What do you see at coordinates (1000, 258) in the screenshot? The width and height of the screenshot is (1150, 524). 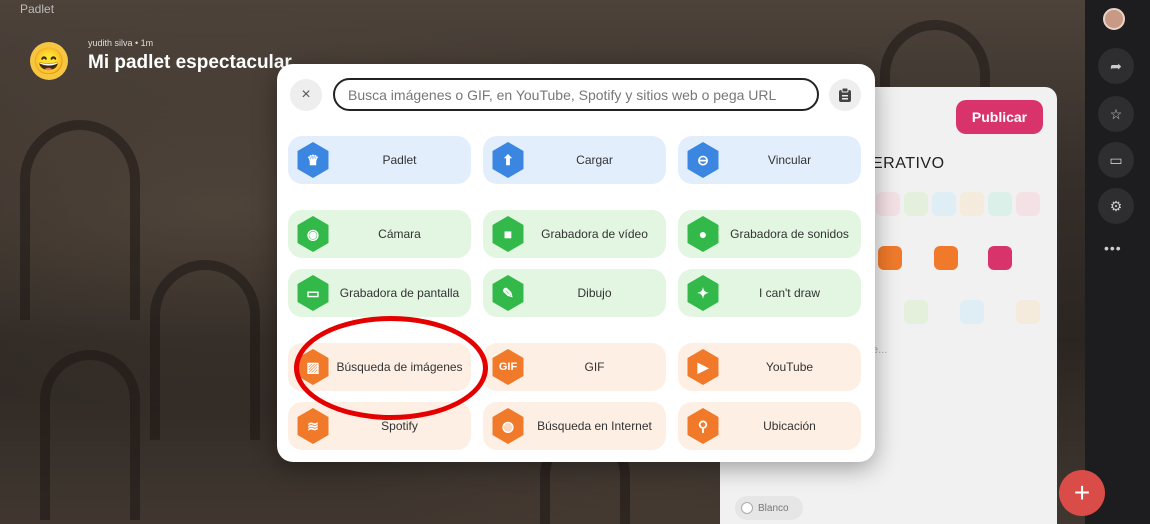 I see `more-hex-icon` at bounding box center [1000, 258].